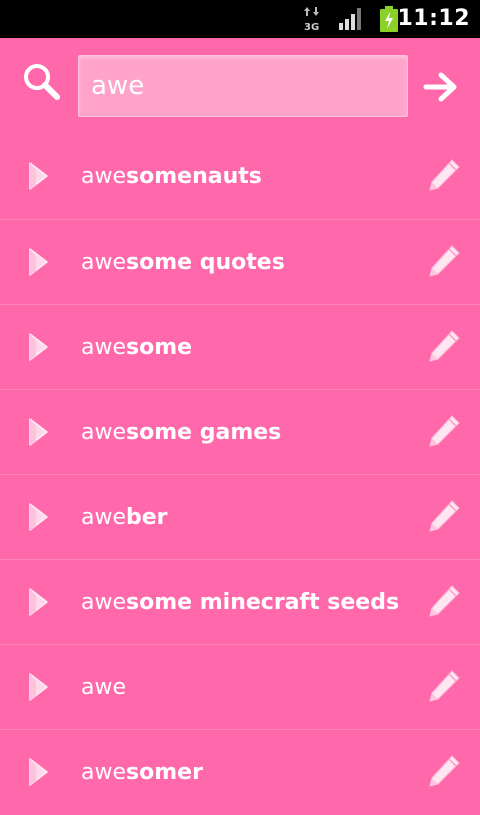  I want to click on suggestion-text: awesome games, so click(181, 432).